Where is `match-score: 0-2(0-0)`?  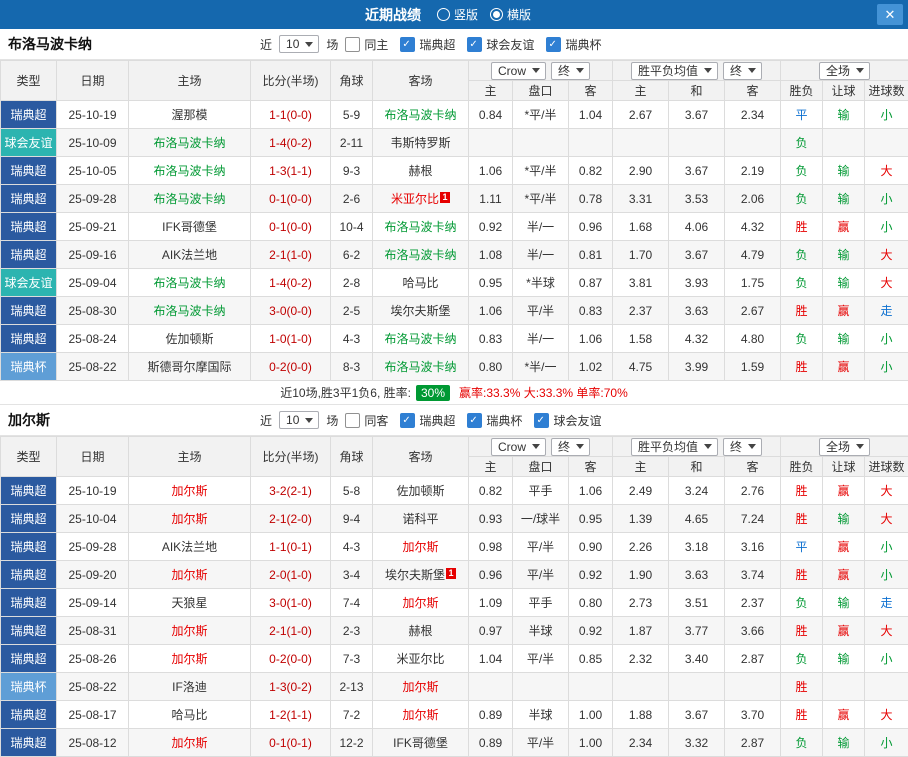 match-score: 0-2(0-0) is located at coordinates (291, 367).